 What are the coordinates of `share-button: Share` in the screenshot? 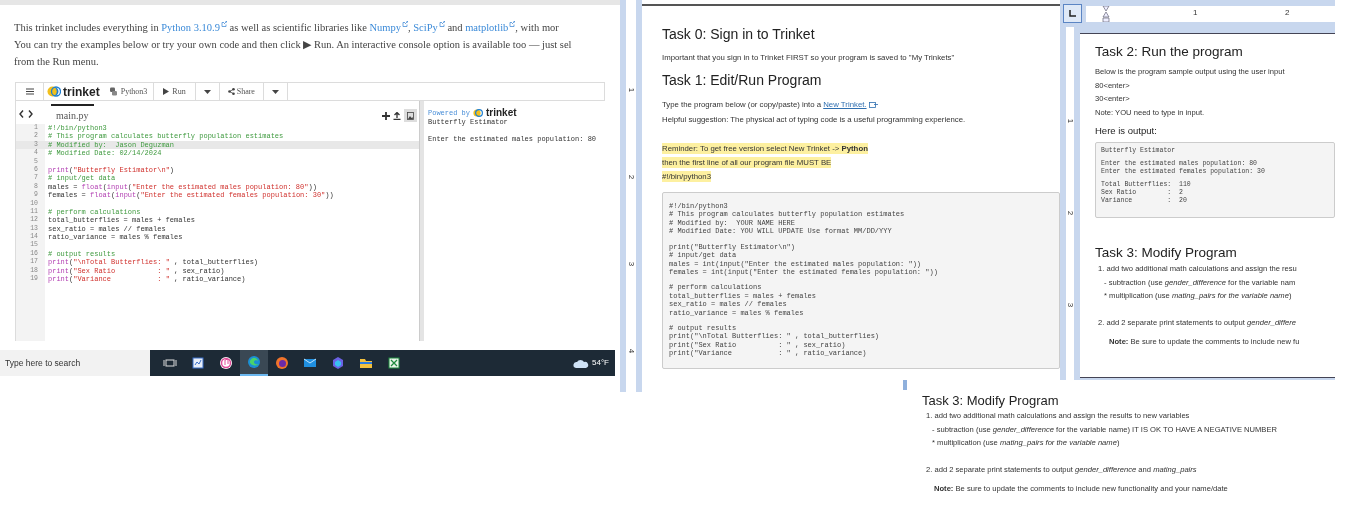 It's located at (241, 91).